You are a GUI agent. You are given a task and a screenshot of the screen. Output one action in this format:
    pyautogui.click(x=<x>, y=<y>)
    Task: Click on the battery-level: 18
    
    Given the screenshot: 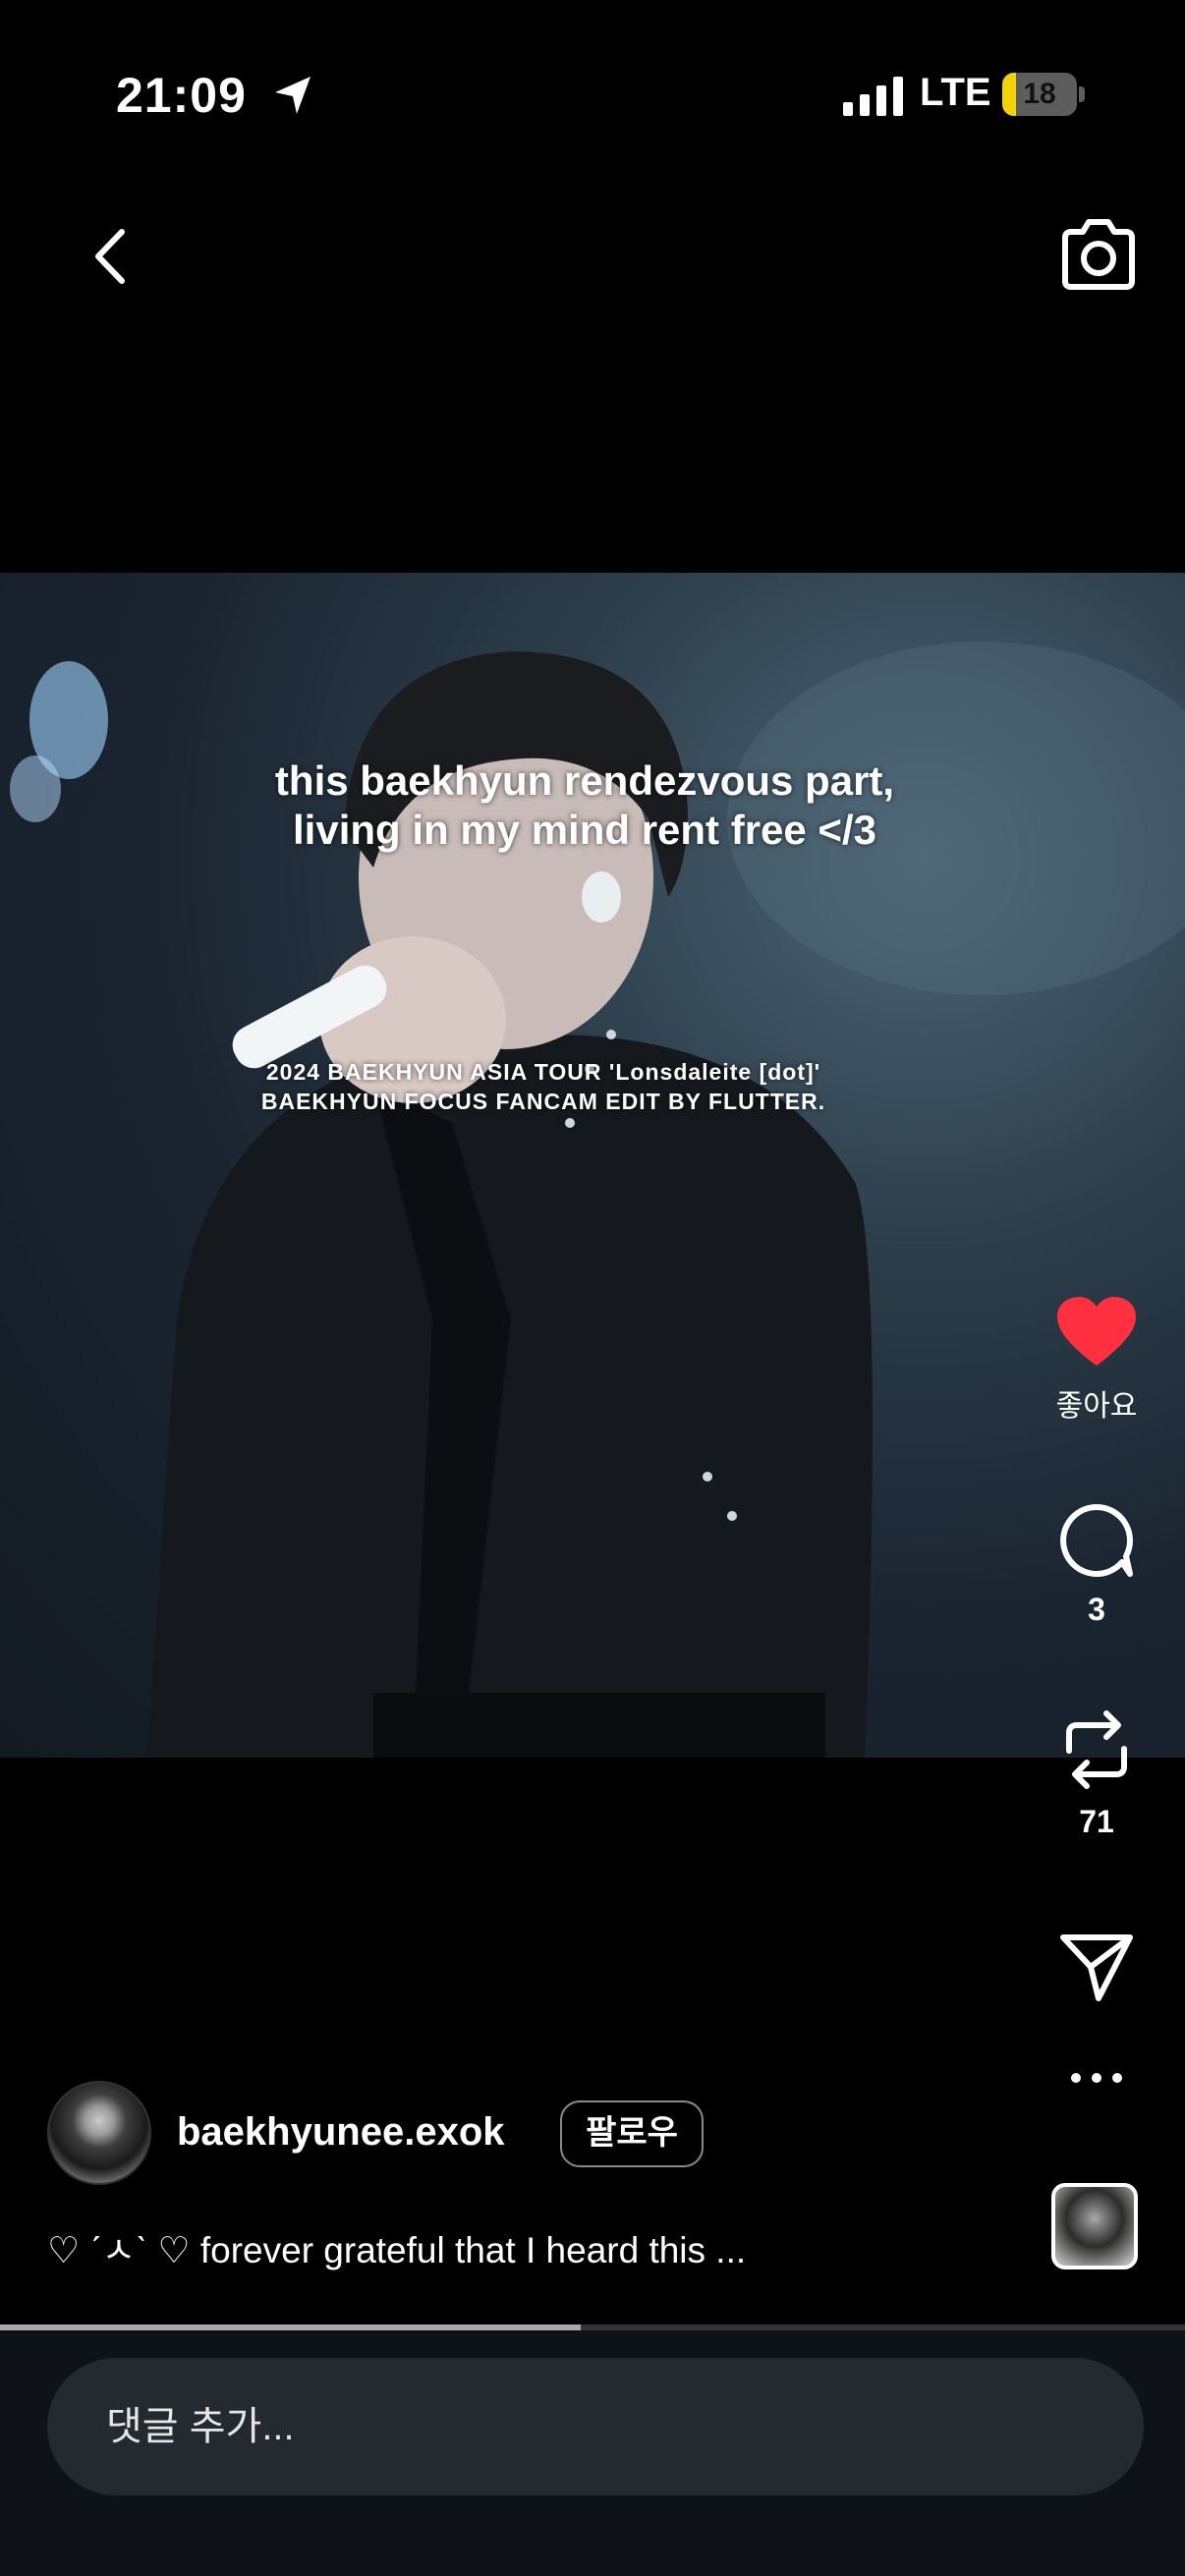 What is the action you would take?
    pyautogui.click(x=1040, y=94)
    